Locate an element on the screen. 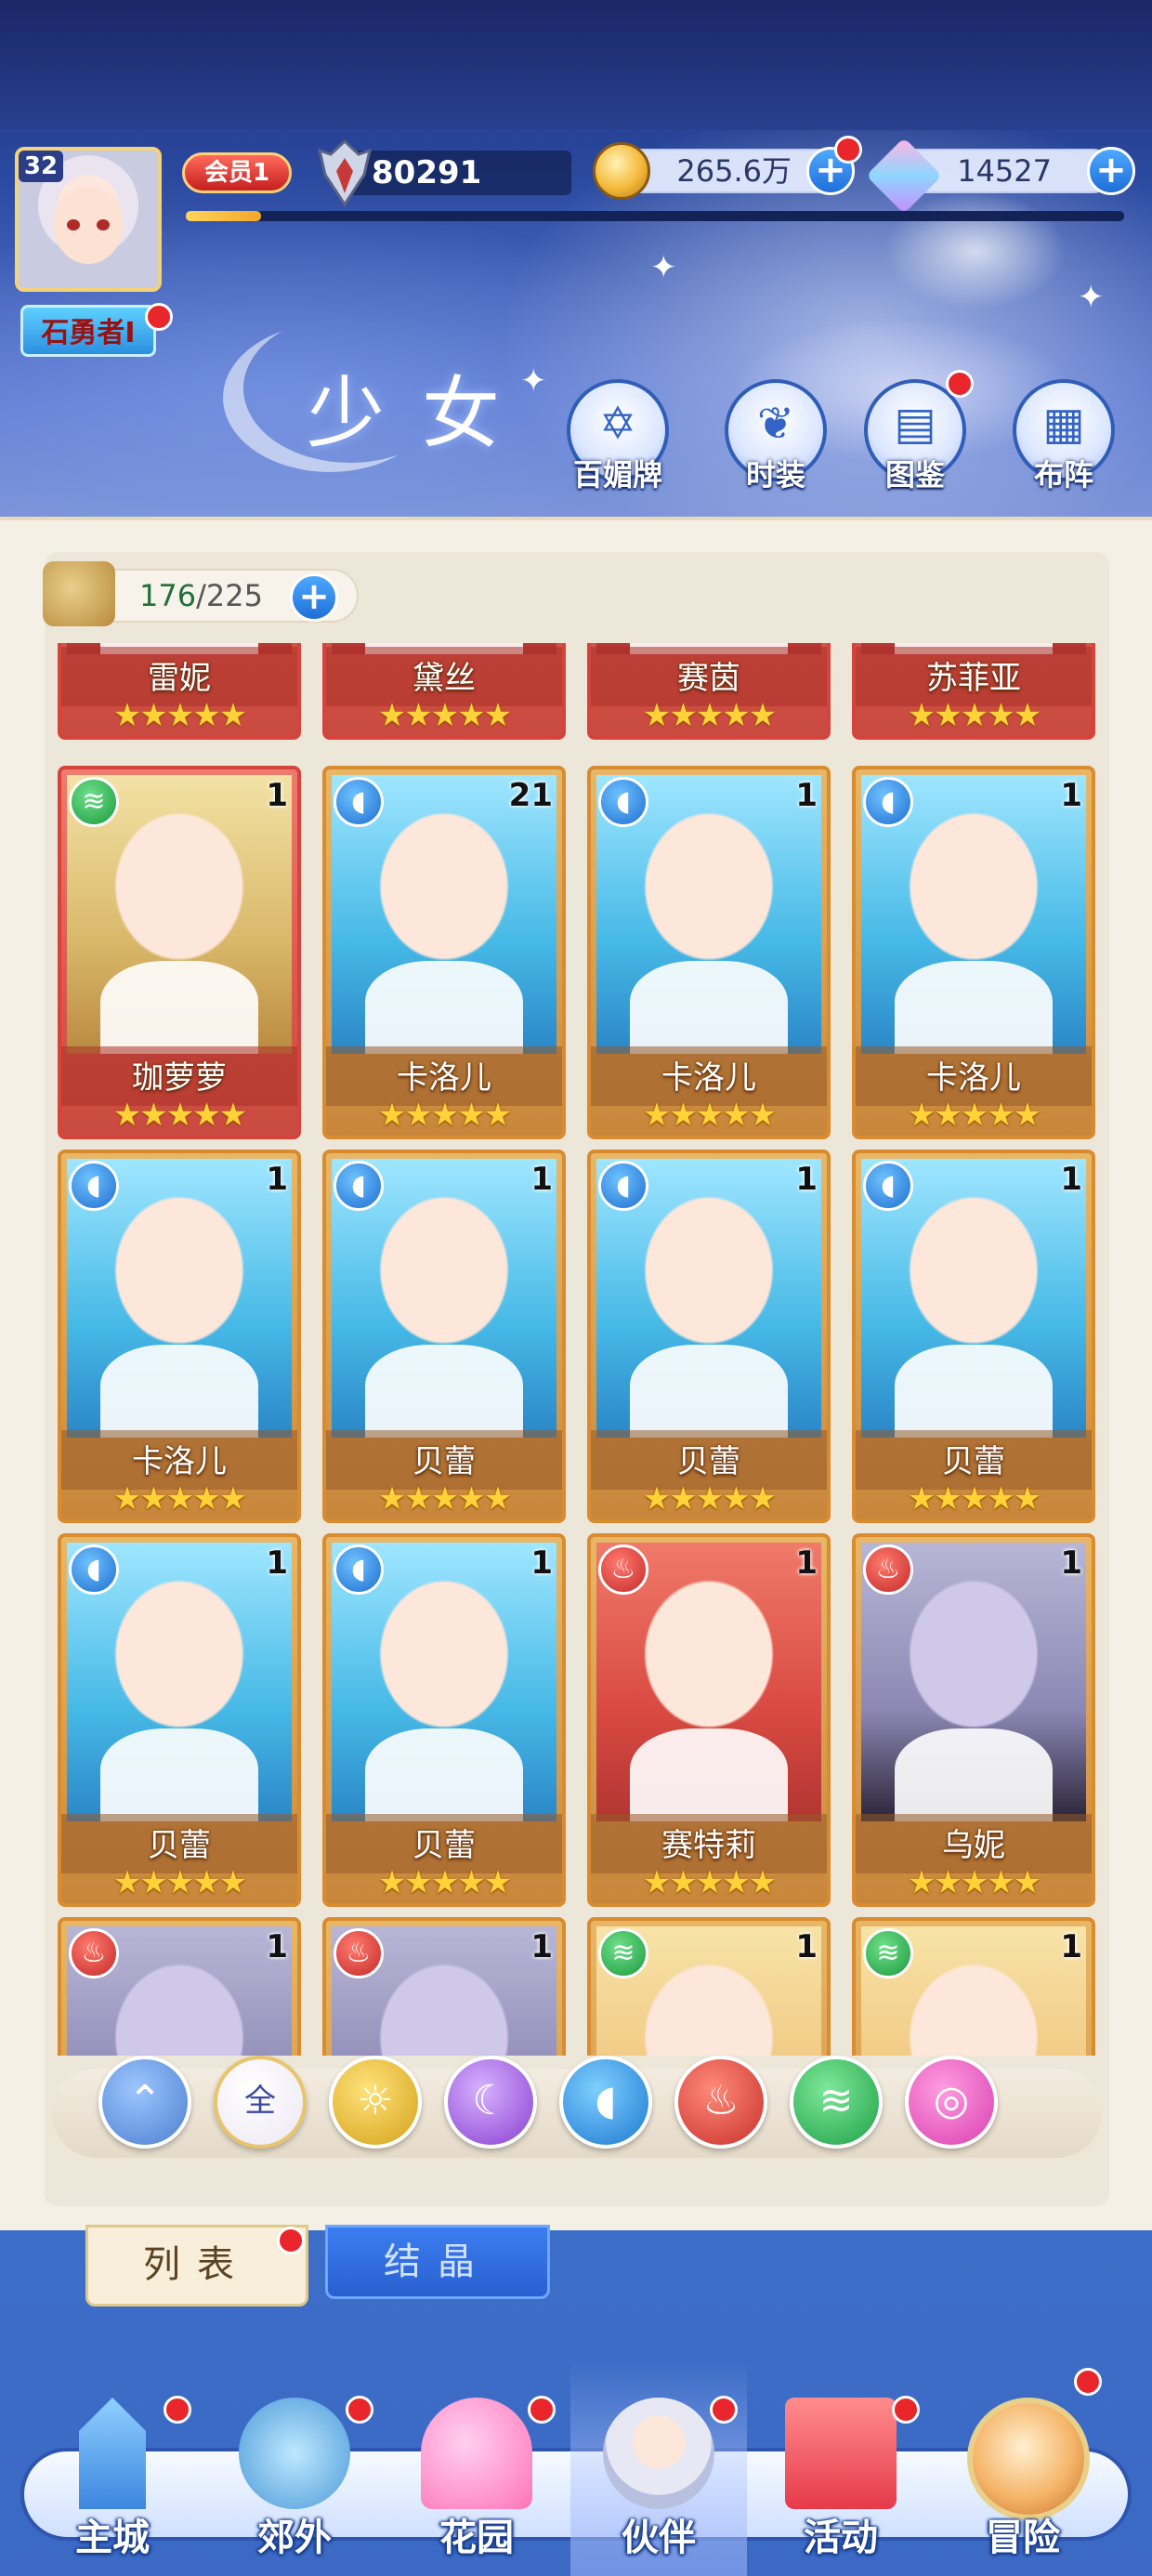 This screenshot has width=1152, height=2576. bottom-nav-adventure: 冒险 is located at coordinates (1023, 2468).